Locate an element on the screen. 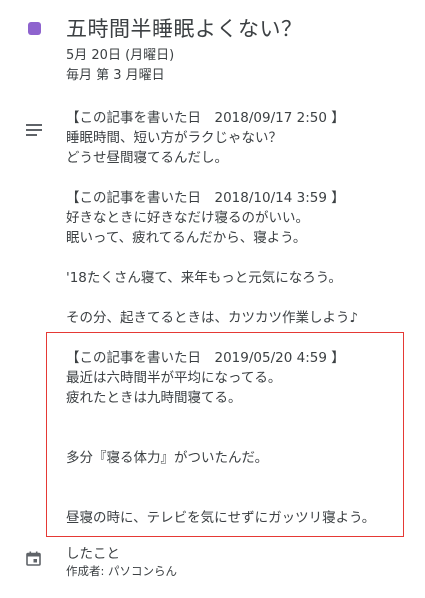 This screenshot has width=425, height=598. event-color-indicator is located at coordinates (34, 28).